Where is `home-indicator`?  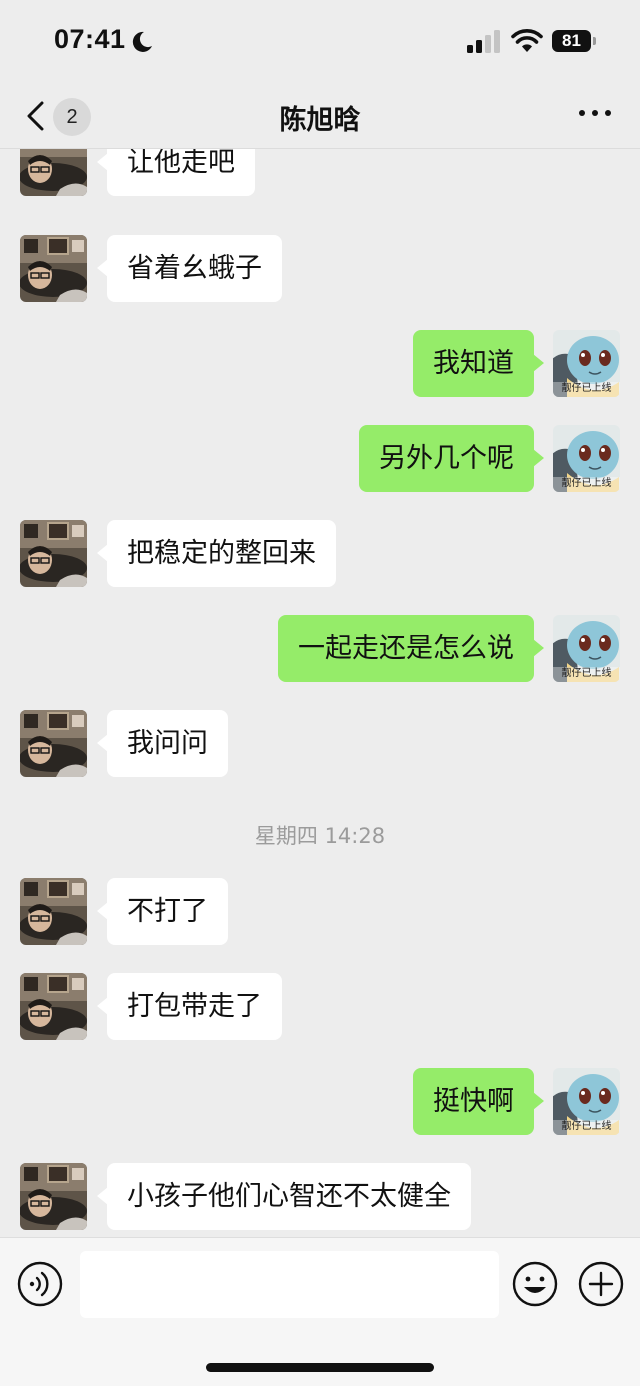
home-indicator is located at coordinates (320, 1367).